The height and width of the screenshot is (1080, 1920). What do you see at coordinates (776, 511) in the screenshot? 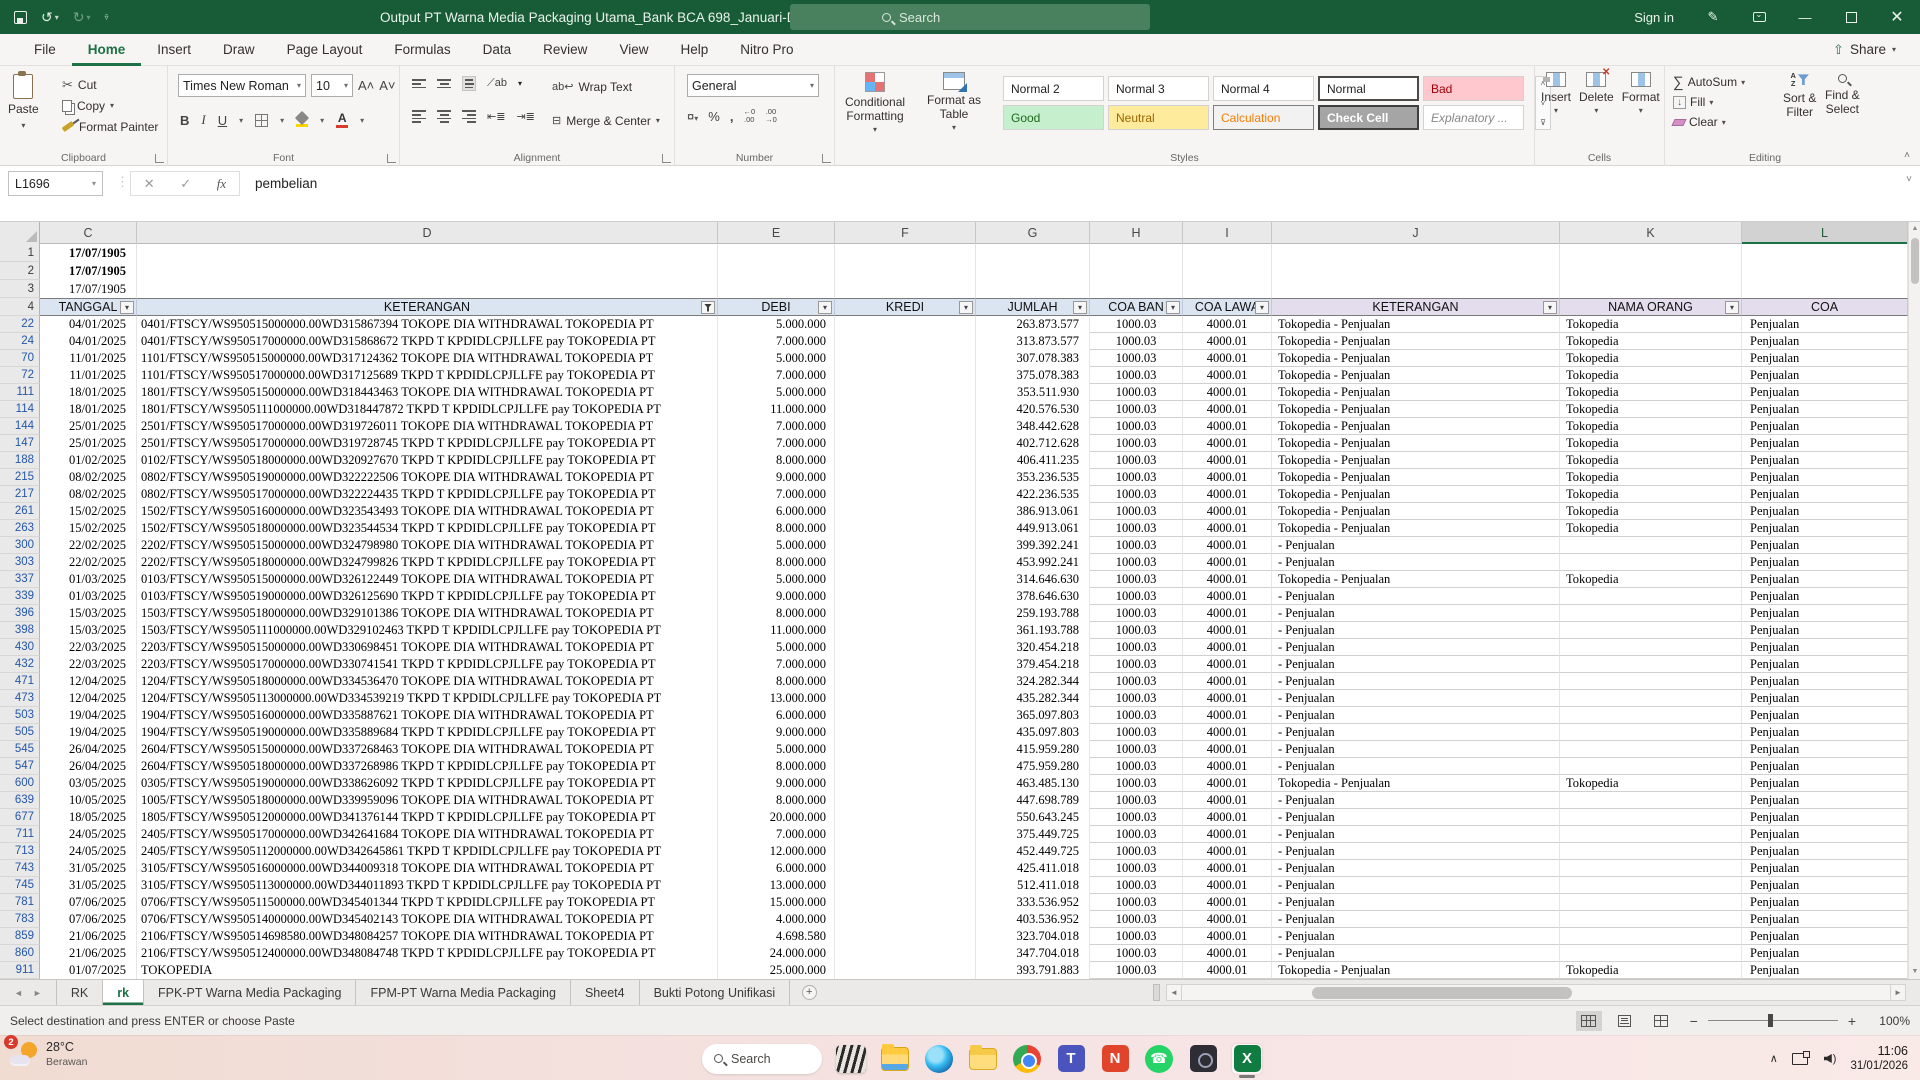
I see `cell: 6.000.000` at bounding box center [776, 511].